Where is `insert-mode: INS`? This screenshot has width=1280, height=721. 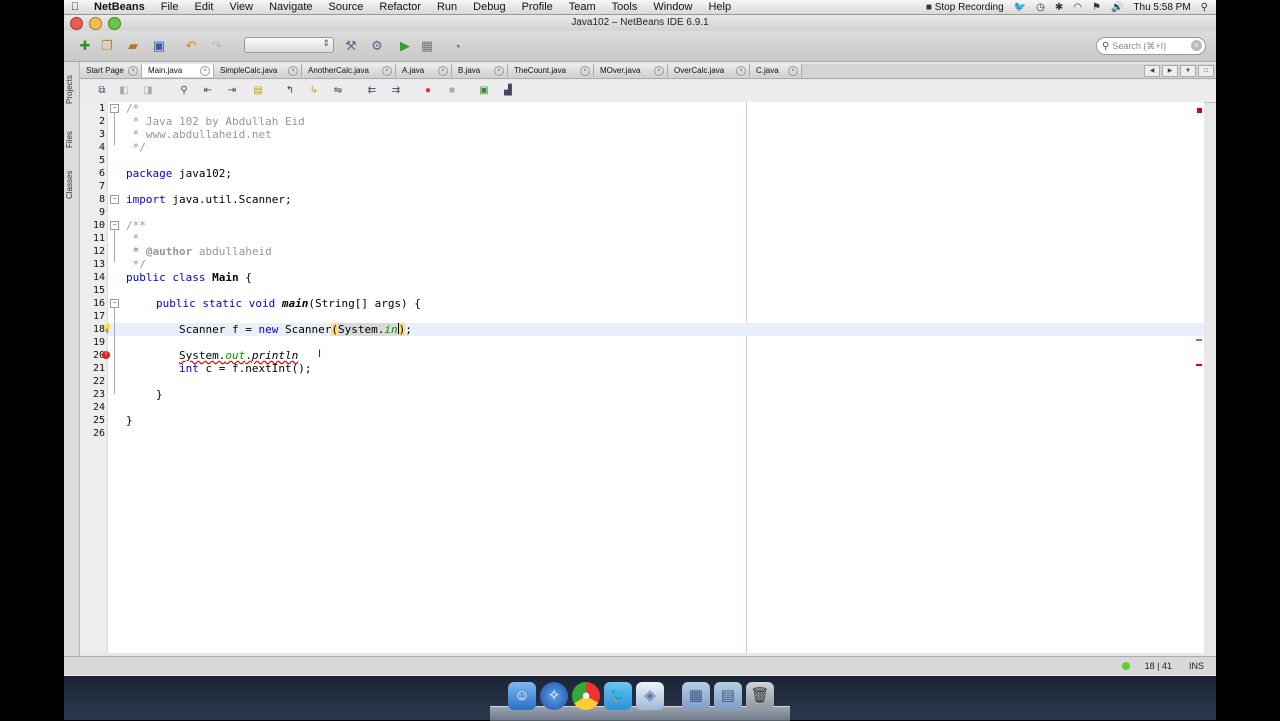 insert-mode: INS is located at coordinates (1196, 666).